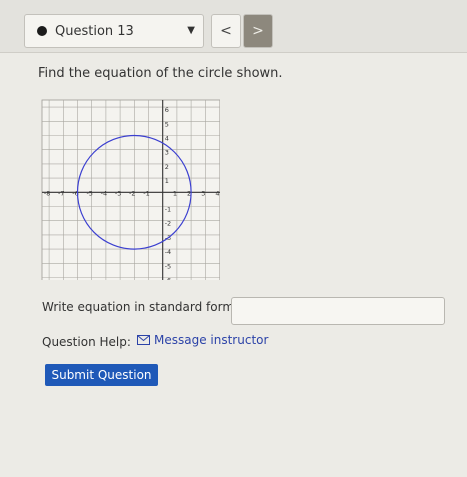 The image size is (467, 477). Describe the element at coordinates (168, 266) in the screenshot. I see `y-tick-label: -5` at that location.